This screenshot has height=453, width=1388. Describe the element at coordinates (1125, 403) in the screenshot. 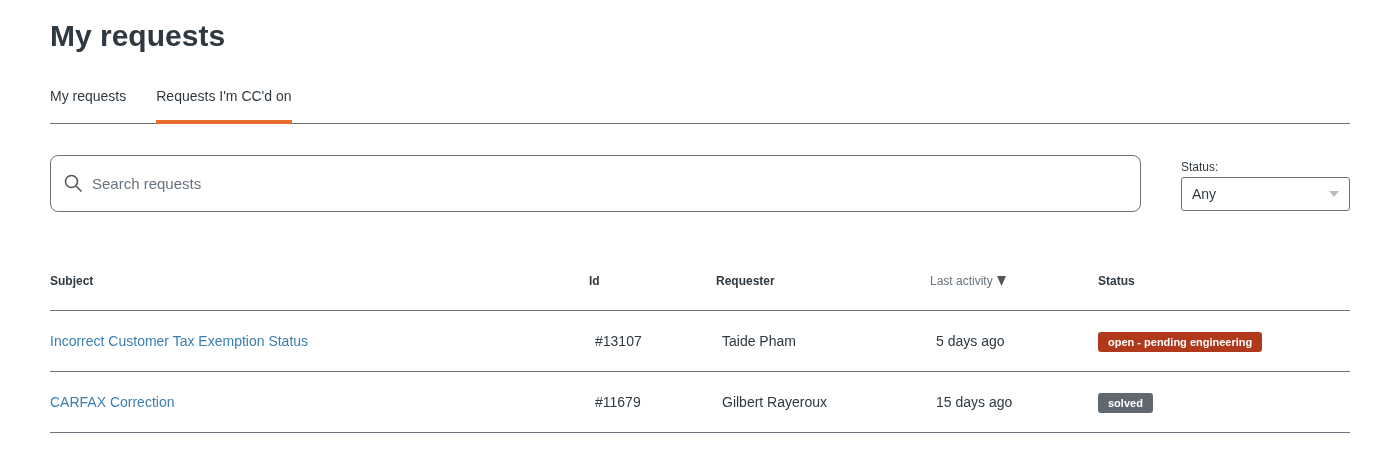

I see `status-badge: solved` at that location.